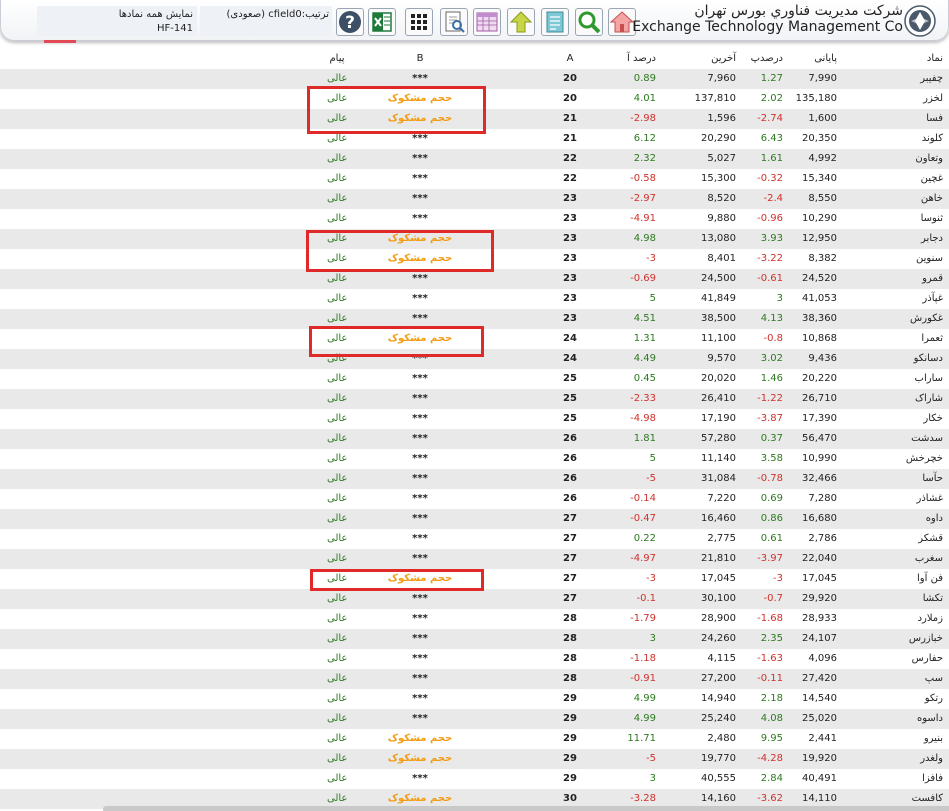 The image size is (949, 811). What do you see at coordinates (935, 59) in the screenshot?
I see `header-symbol: نماد` at bounding box center [935, 59].